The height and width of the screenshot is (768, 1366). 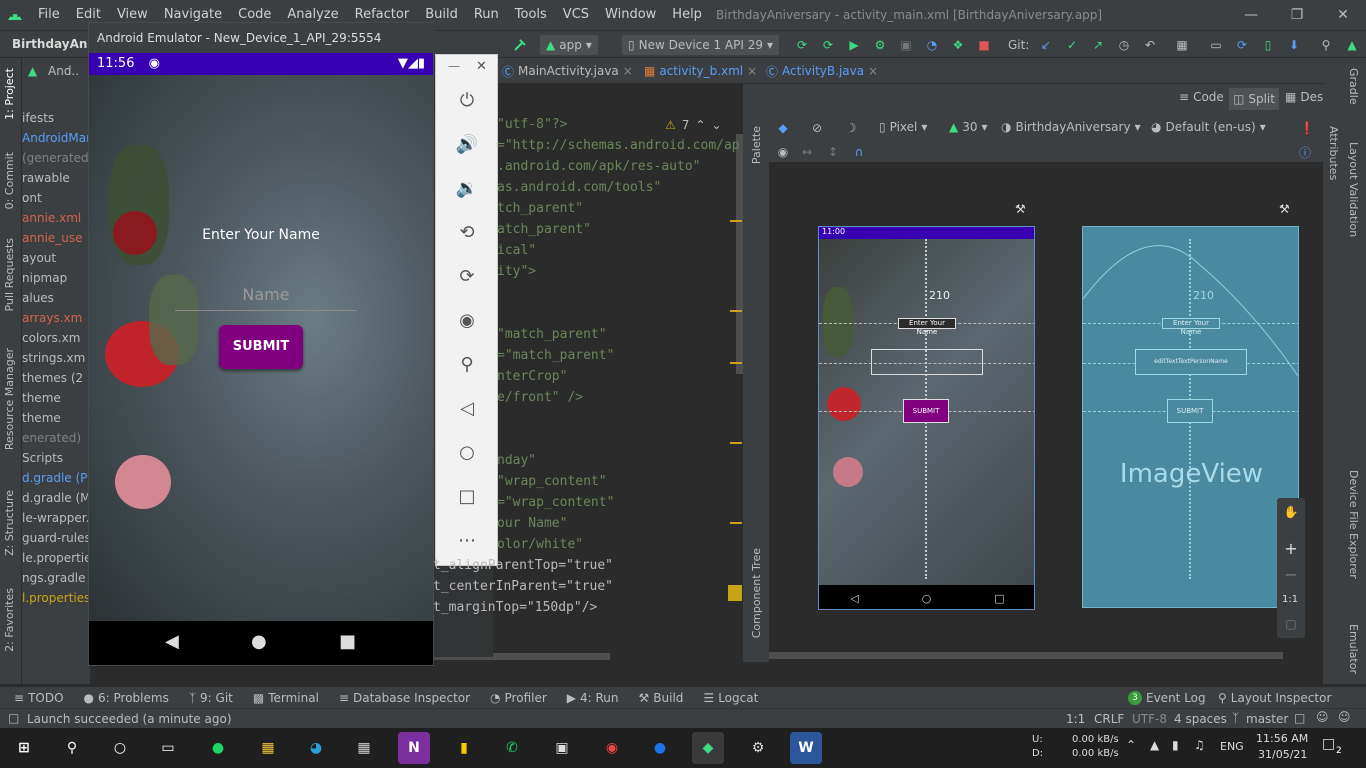 What do you see at coordinates (268, 748) in the screenshot?
I see `file-explorer-icon: ▦` at bounding box center [268, 748].